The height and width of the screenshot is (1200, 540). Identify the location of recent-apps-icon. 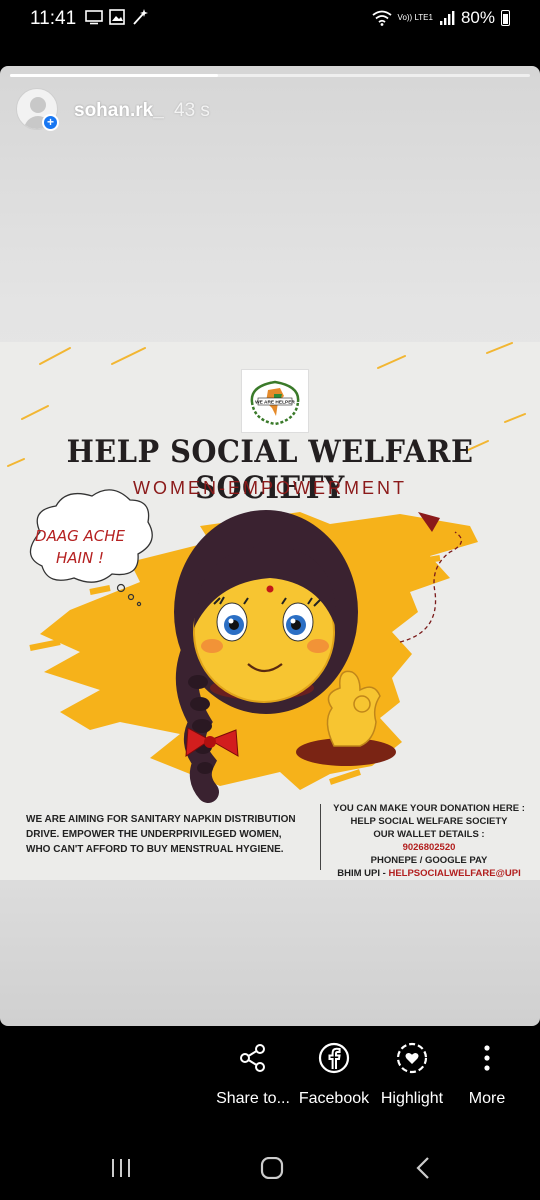
(121, 1168).